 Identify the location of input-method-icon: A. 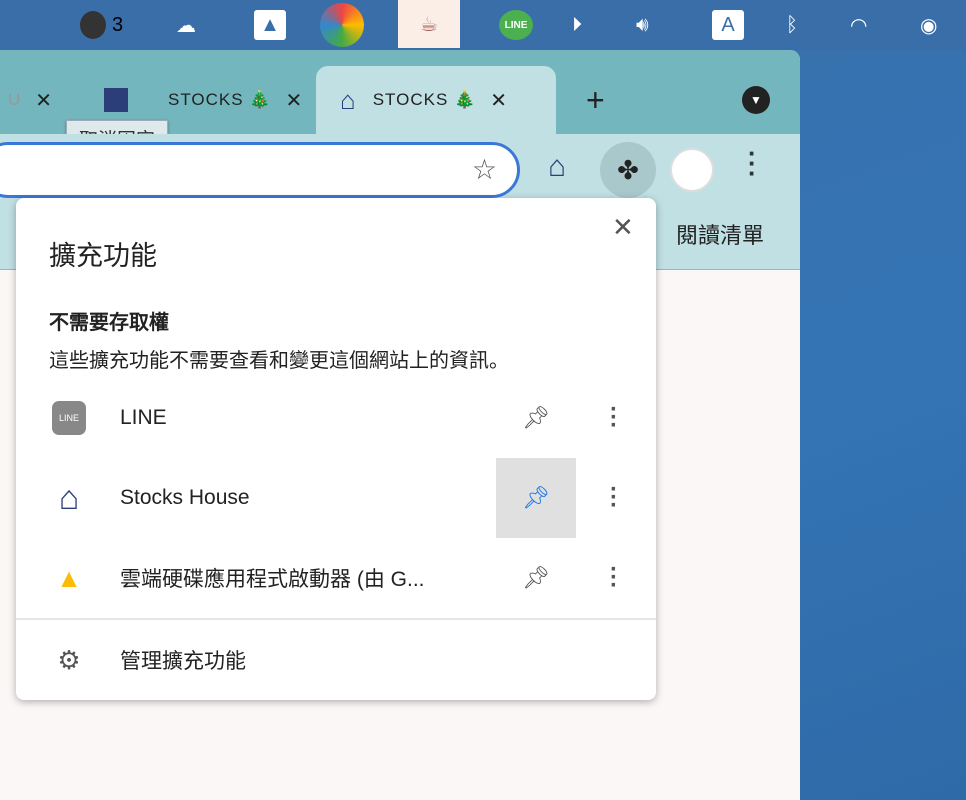
(728, 25).